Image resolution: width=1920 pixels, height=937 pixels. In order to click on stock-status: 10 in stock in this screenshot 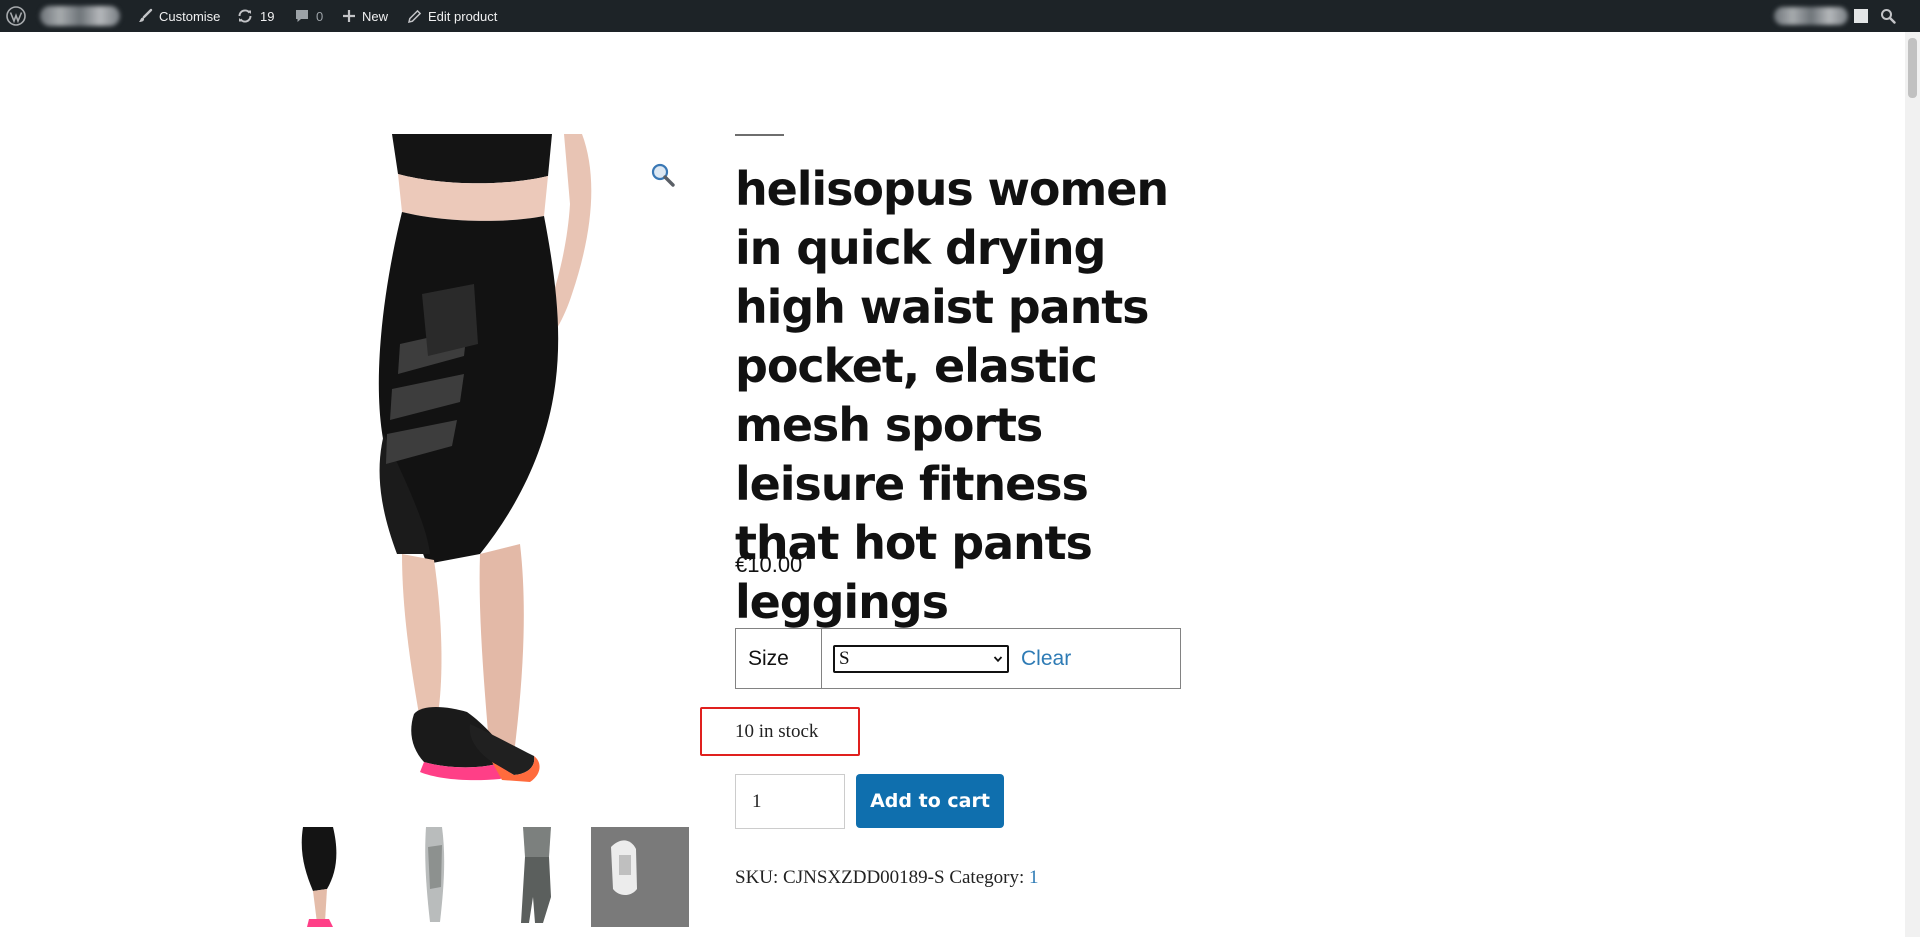, I will do `click(780, 731)`.